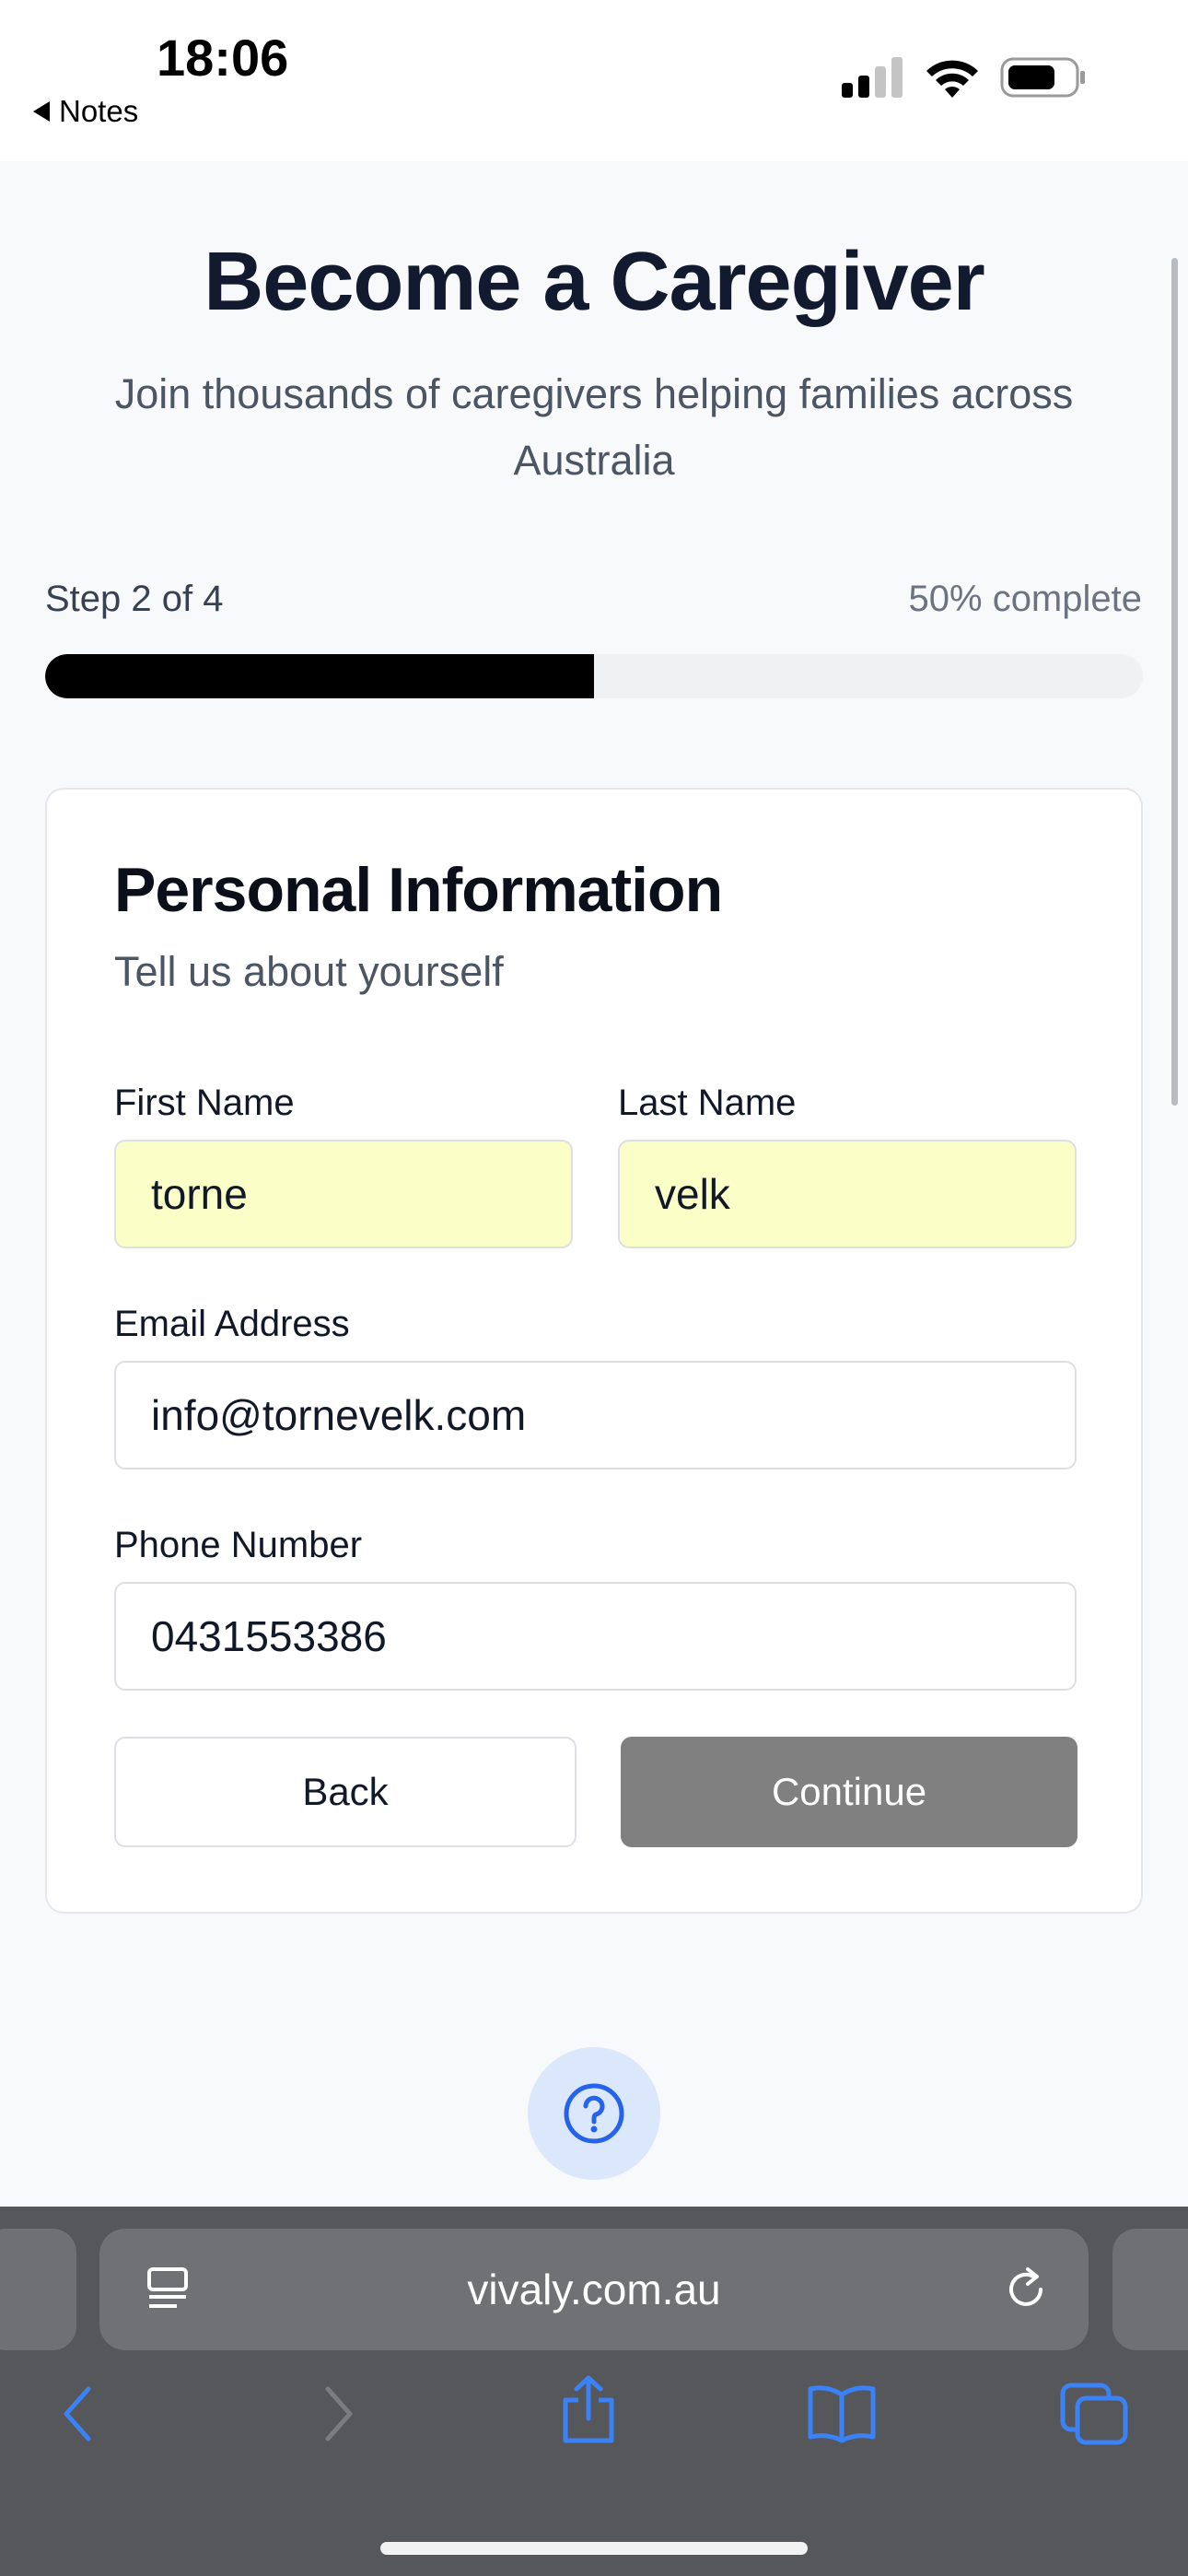  Describe the element at coordinates (169, 2289) in the screenshot. I see `page-menu-icon` at that location.